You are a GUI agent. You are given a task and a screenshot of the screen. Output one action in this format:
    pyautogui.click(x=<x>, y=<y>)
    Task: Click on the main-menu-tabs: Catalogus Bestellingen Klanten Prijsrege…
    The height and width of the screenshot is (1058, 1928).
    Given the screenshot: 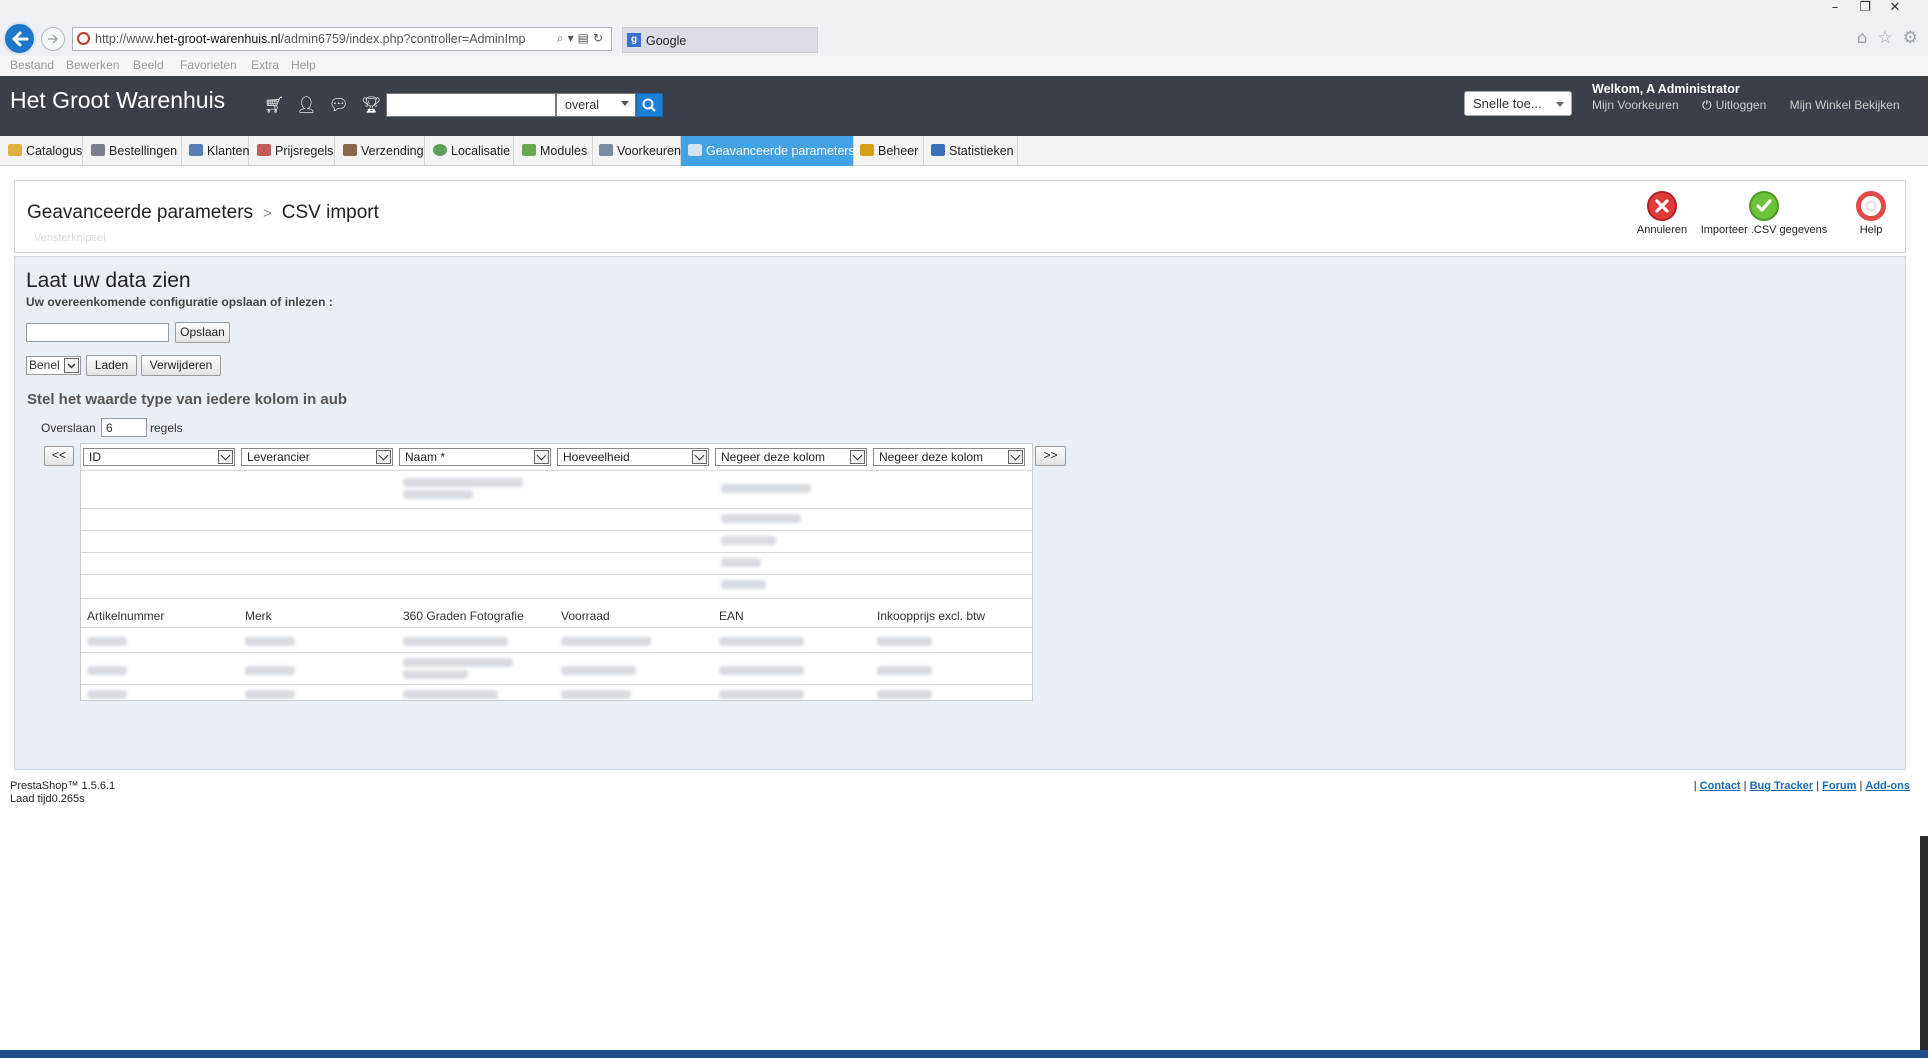 What is the action you would take?
    pyautogui.click(x=964, y=151)
    